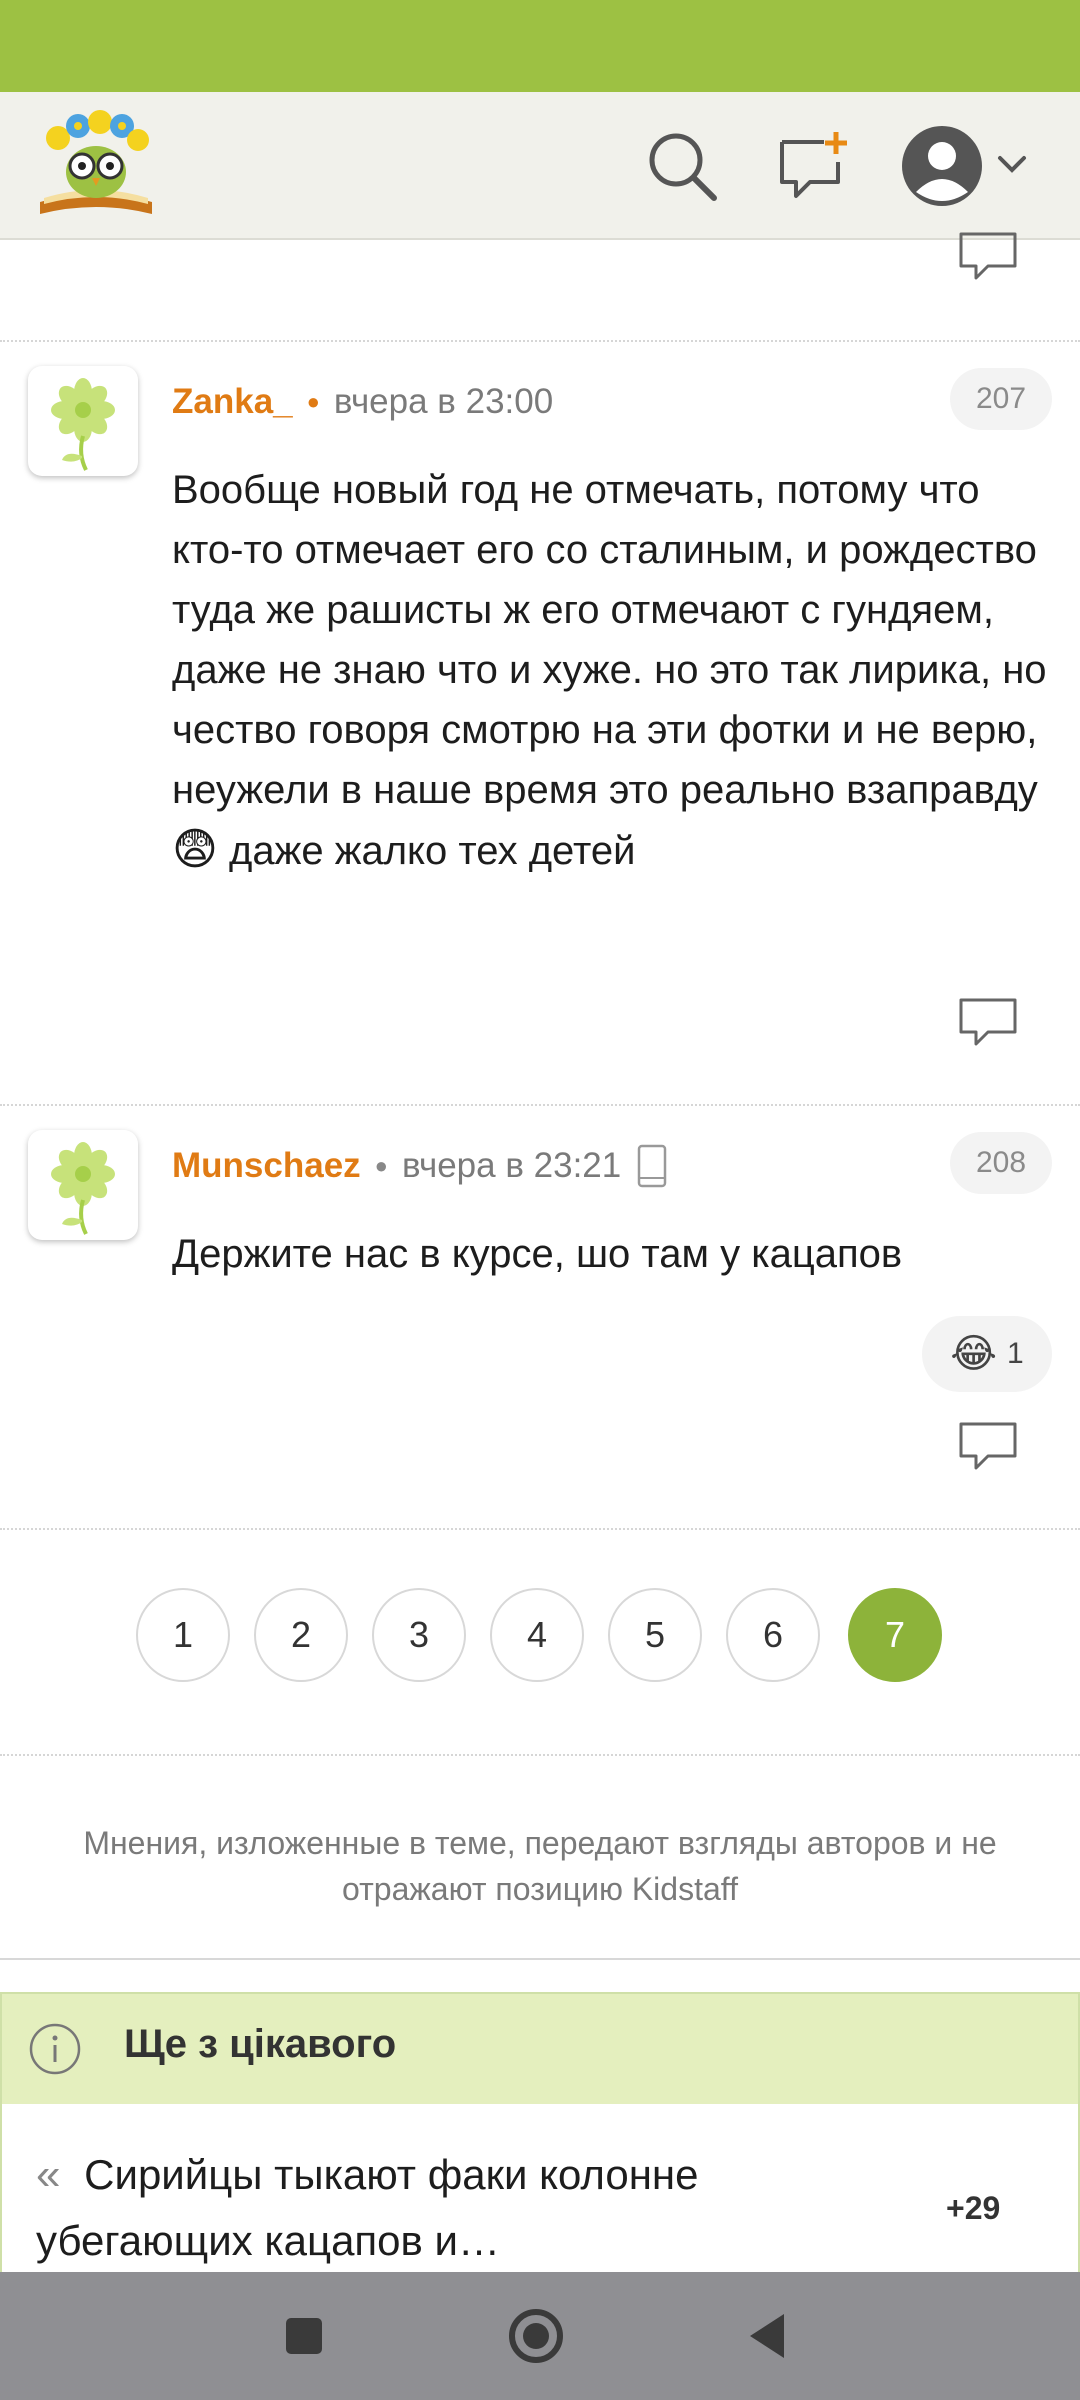  I want to click on comment-time: вчера в 23:21, so click(511, 1165).